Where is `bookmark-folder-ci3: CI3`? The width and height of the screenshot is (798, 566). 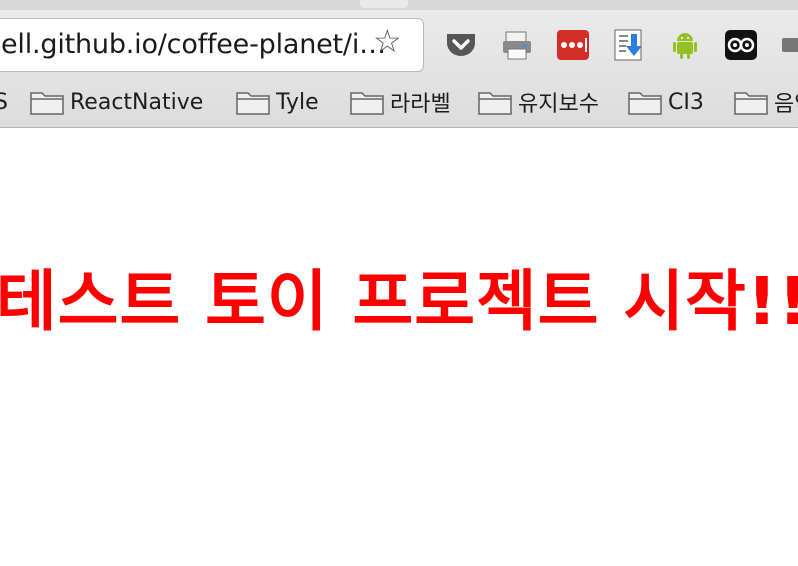
bookmark-folder-ci3: CI3 is located at coordinates (666, 102).